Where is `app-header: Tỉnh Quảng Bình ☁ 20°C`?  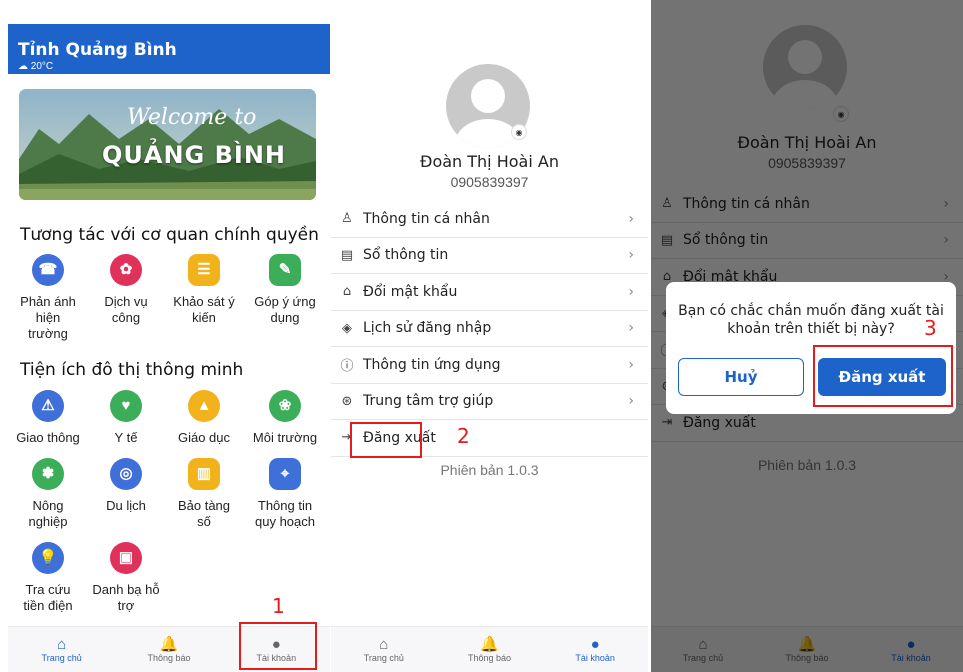
app-header: Tỉnh Quảng Bình ☁ 20°C is located at coordinates (169, 49).